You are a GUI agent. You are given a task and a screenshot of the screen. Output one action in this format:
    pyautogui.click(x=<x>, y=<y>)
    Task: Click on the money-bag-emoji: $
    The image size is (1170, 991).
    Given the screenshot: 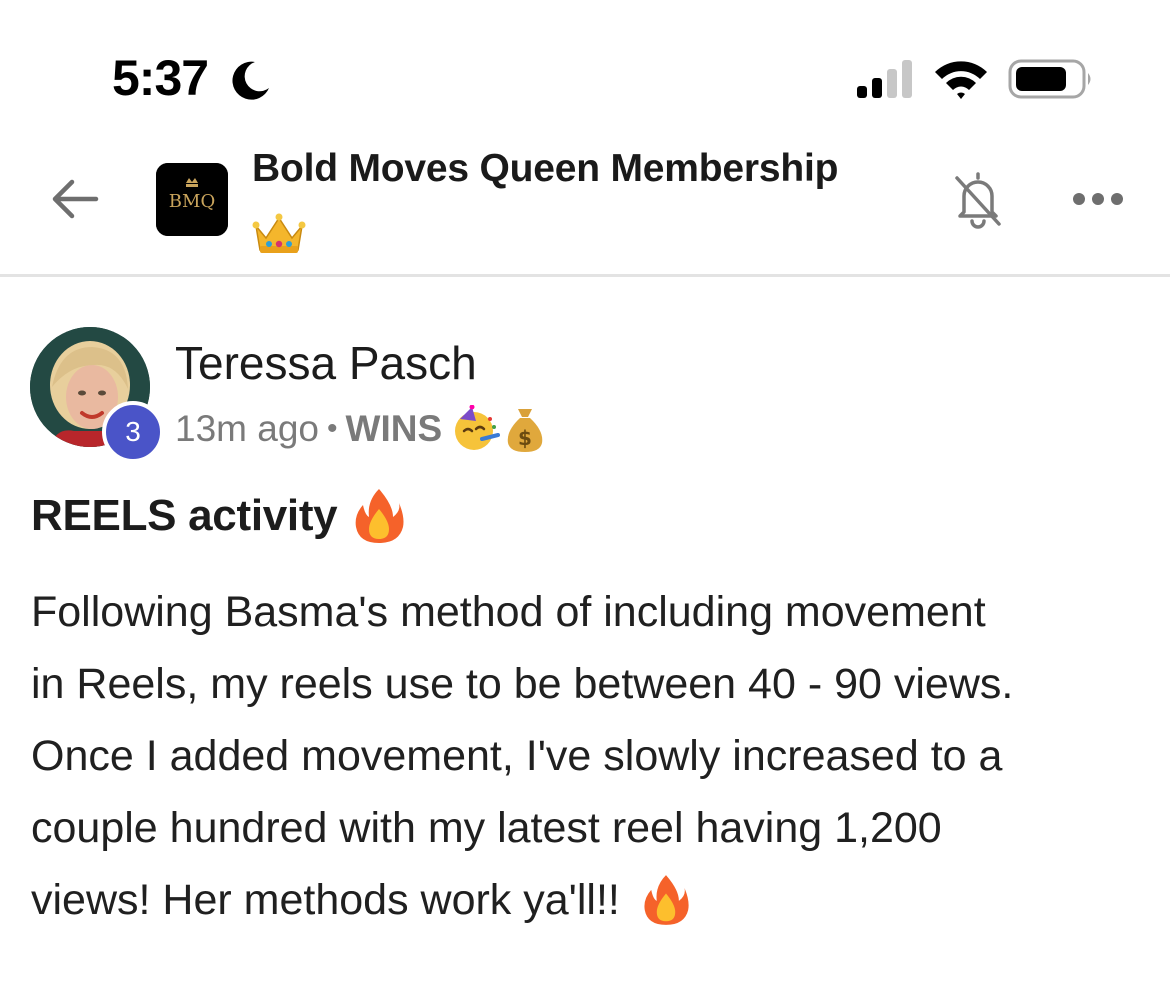 What is the action you would take?
    pyautogui.click(x=525, y=430)
    